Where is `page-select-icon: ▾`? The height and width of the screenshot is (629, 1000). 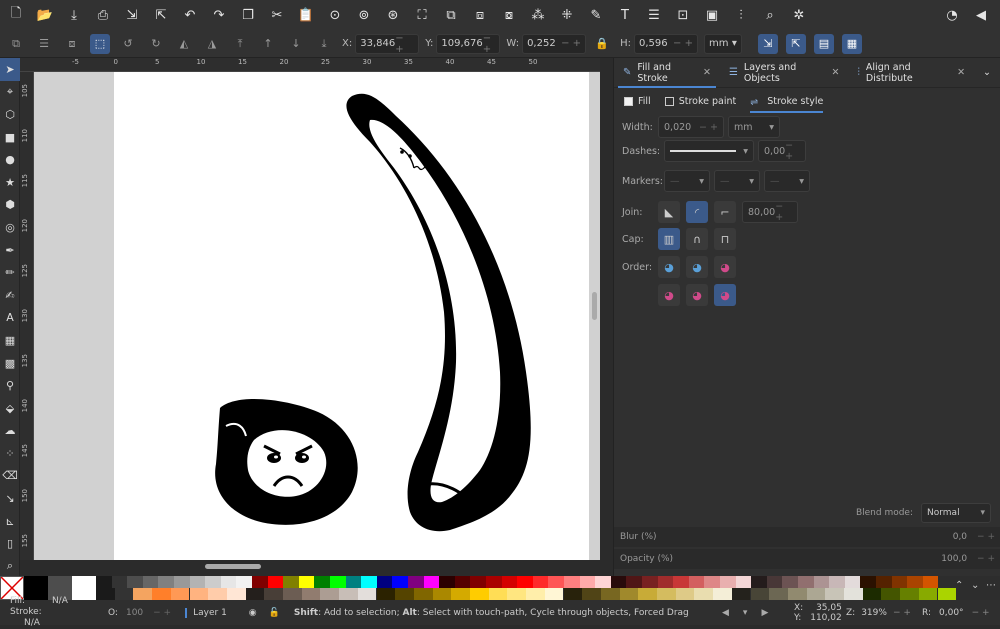 page-select-icon: ▾ is located at coordinates (745, 613).